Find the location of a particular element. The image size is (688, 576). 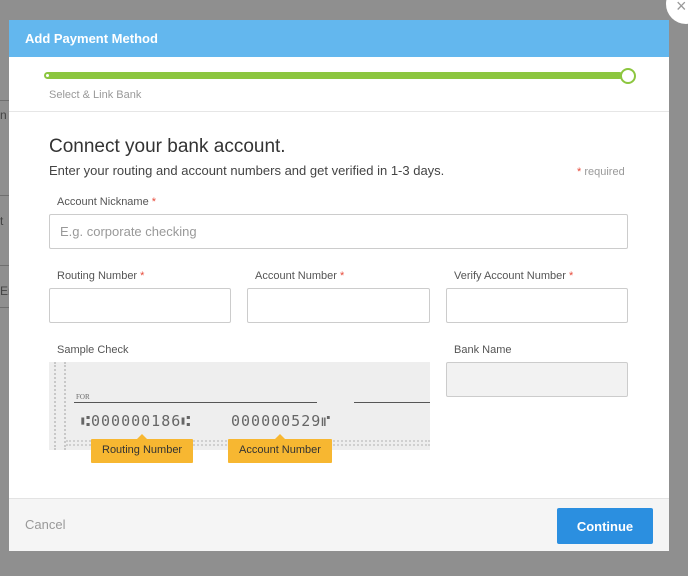

verify-label-text: Verify Account Number is located at coordinates (510, 276).